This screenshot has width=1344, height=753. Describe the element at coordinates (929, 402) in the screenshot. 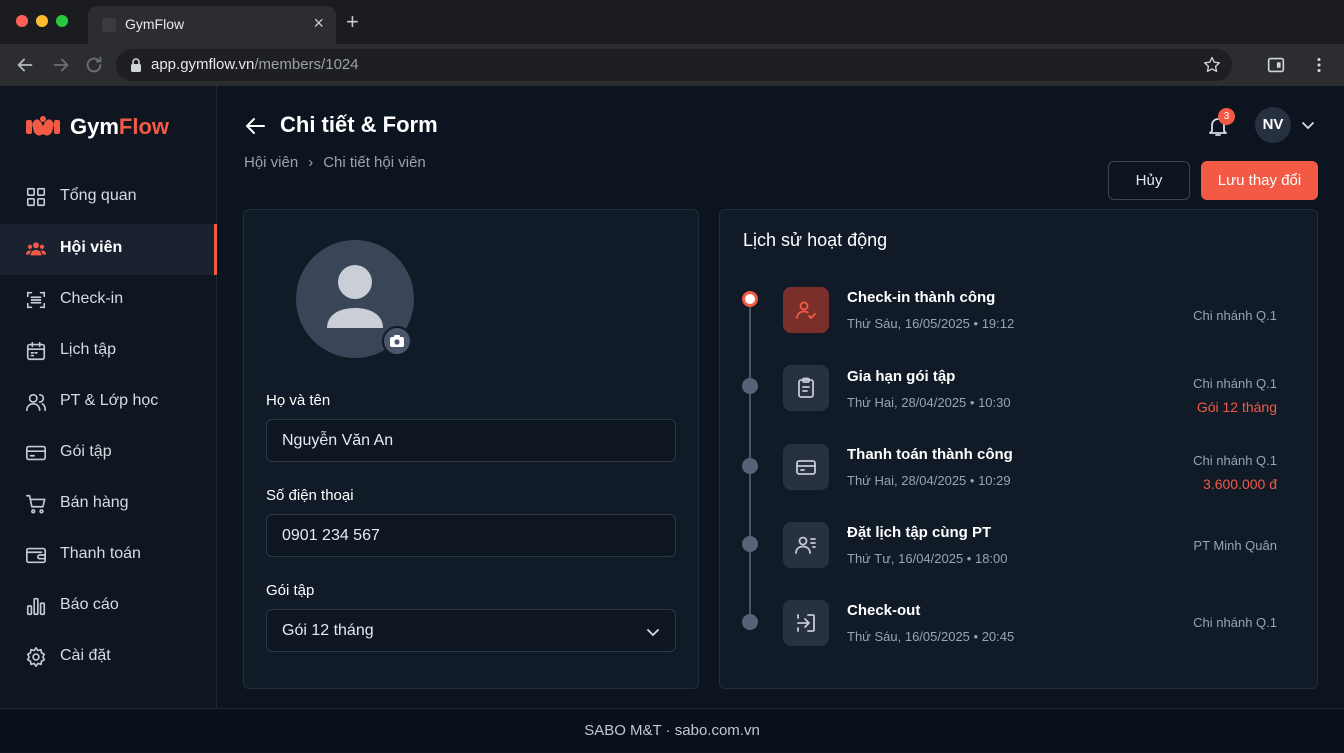

I see `activity-timestamp: Thứ Hai, 28/04/2025 • 10:30` at that location.